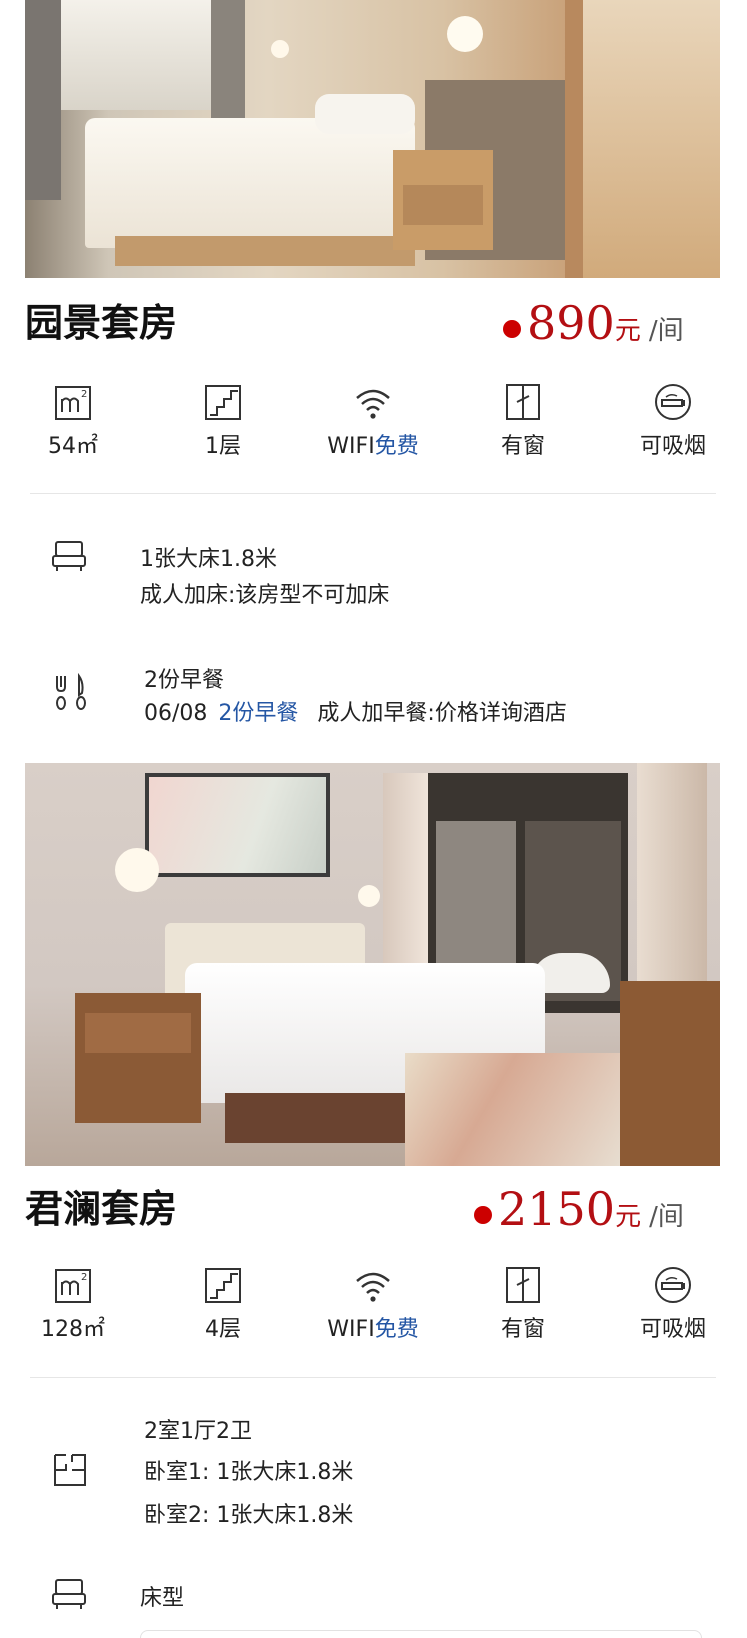  What do you see at coordinates (223, 446) in the screenshot?
I see `amenity-floor-label: 1层` at bounding box center [223, 446].